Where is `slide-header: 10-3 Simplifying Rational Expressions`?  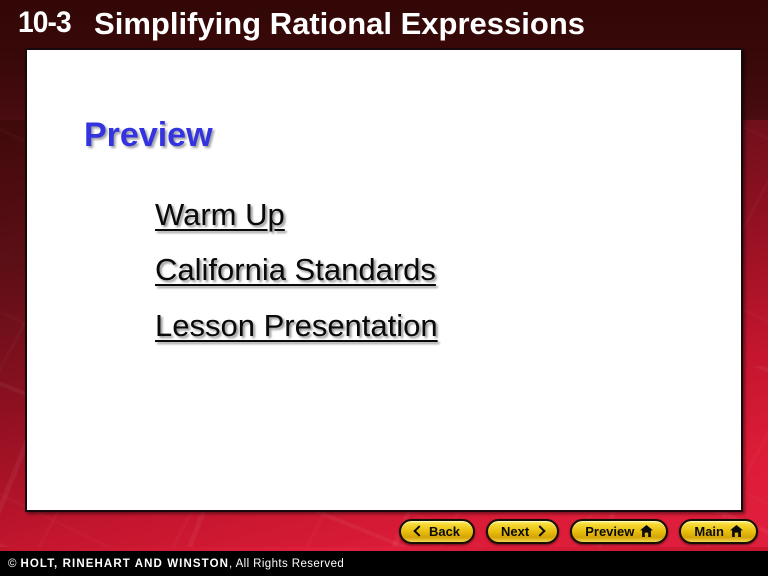
slide-header: 10-3 Simplifying Rational Expressions is located at coordinates (384, 23).